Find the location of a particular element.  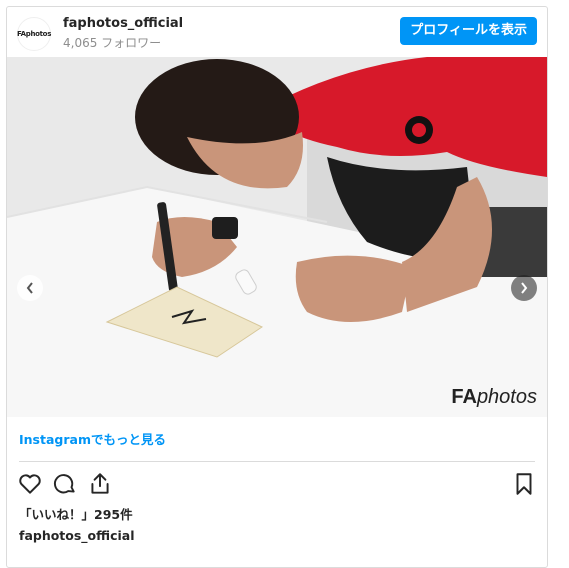

username-link: faphotos_official is located at coordinates (123, 23).